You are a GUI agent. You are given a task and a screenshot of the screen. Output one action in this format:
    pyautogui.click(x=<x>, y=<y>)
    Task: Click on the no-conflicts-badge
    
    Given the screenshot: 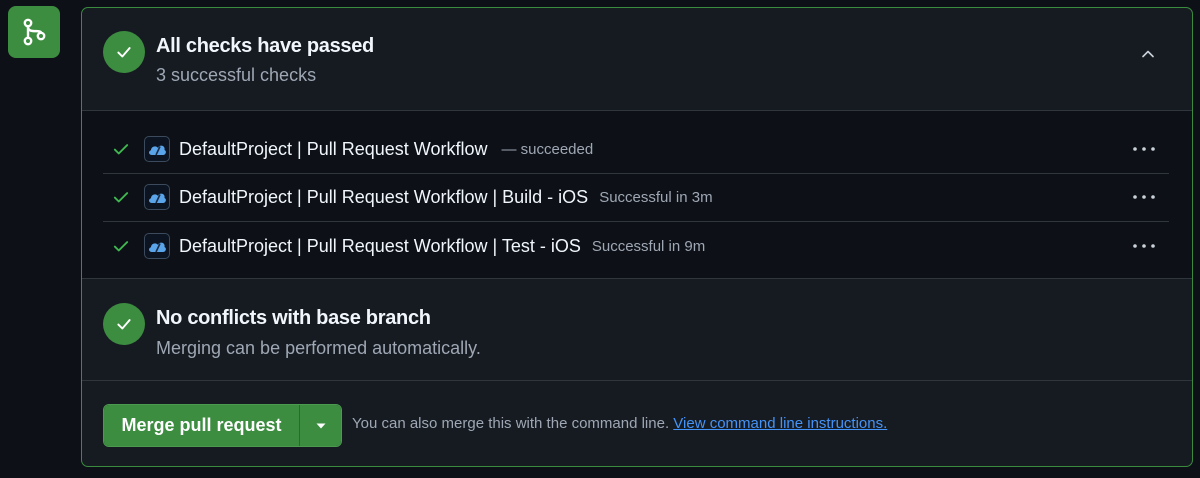 What is the action you would take?
    pyautogui.click(x=124, y=324)
    